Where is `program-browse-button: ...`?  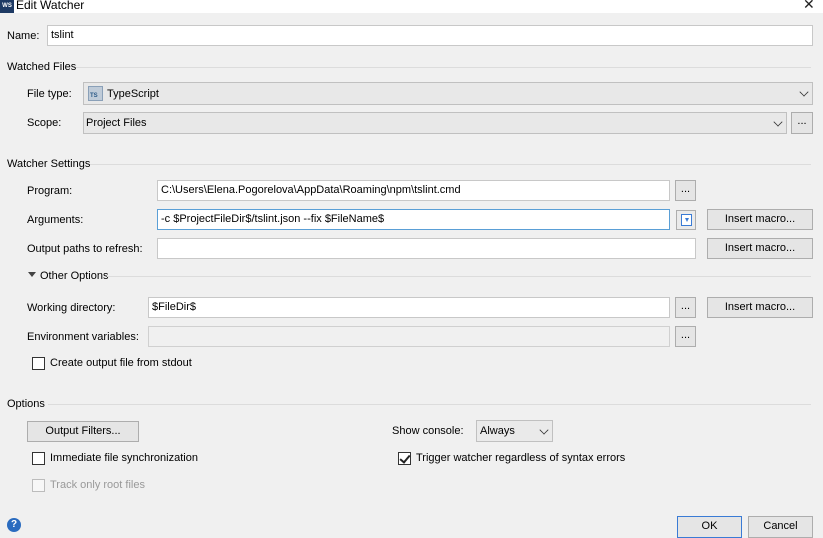
program-browse-button: ... is located at coordinates (685, 190).